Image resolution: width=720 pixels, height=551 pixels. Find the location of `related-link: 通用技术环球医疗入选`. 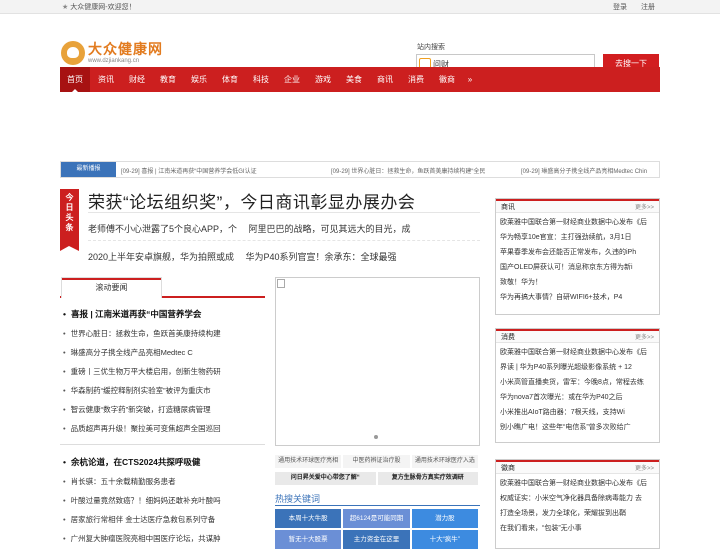

related-link: 通用技术环球医疗入选 is located at coordinates (444, 461).